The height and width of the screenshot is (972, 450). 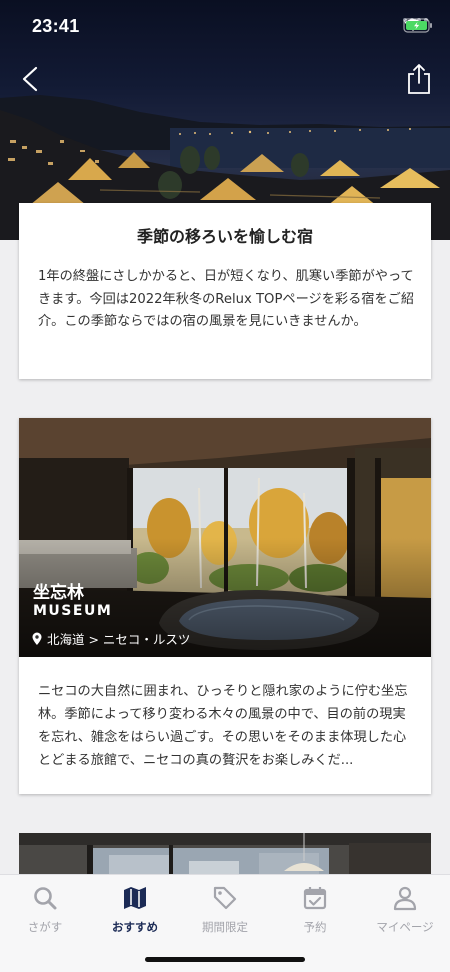 What do you see at coordinates (45, 914) in the screenshot?
I see `tab-search: さがす` at bounding box center [45, 914].